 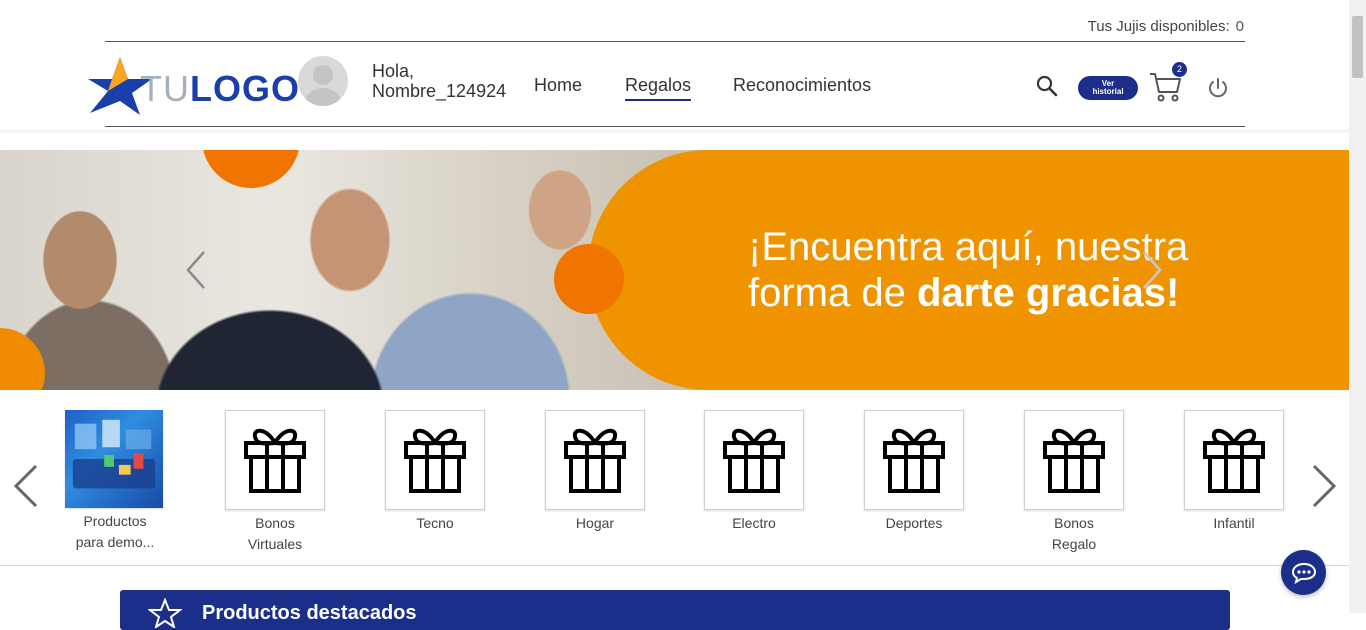 I want to click on decor-circle, so click(x=589, y=279).